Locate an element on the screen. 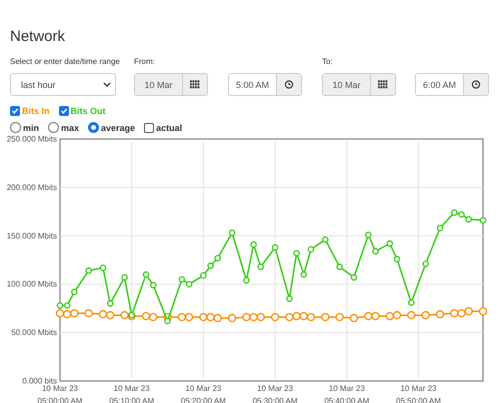  y-axis-label: 250.000 Mbits is located at coordinates (31, 139).